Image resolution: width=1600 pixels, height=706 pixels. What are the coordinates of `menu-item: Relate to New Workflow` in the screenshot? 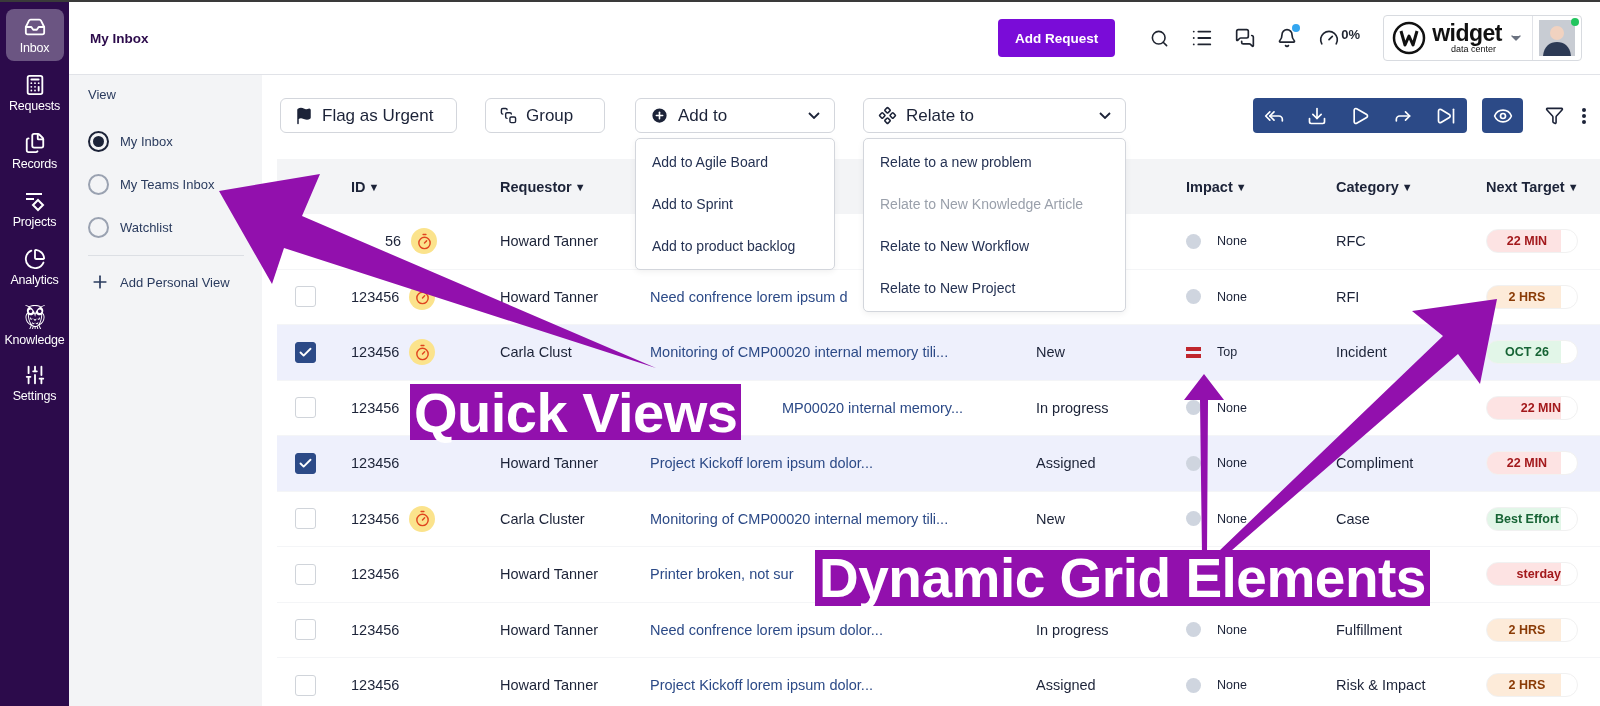 It's located at (994, 246).